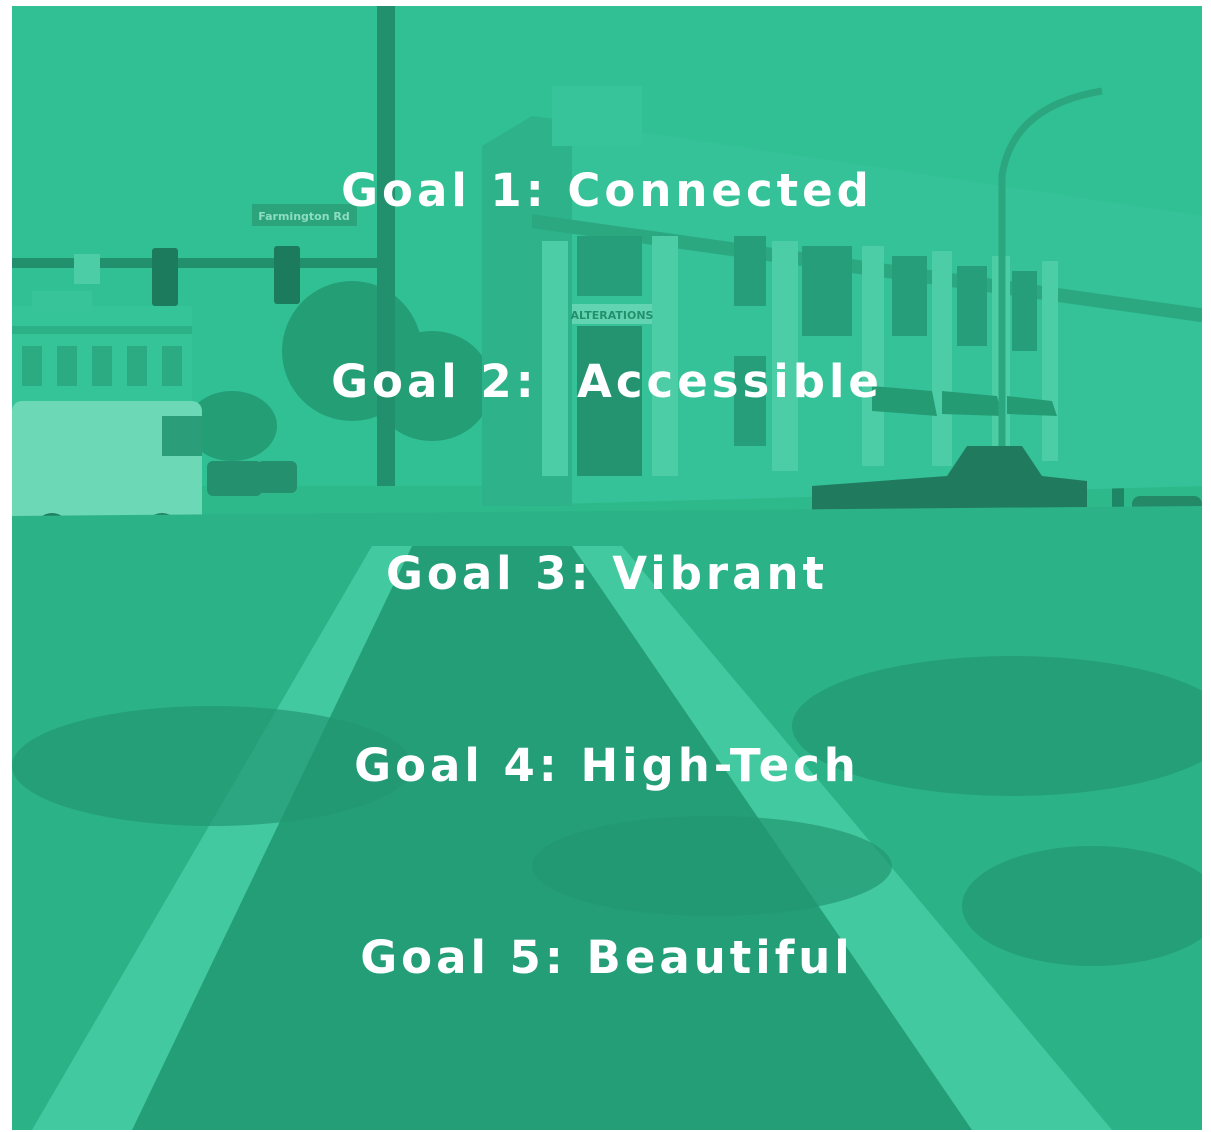 This screenshot has width=1211, height=1132. I want to click on goal-5-heading: Goal 5: Beautiful, so click(607, 957).